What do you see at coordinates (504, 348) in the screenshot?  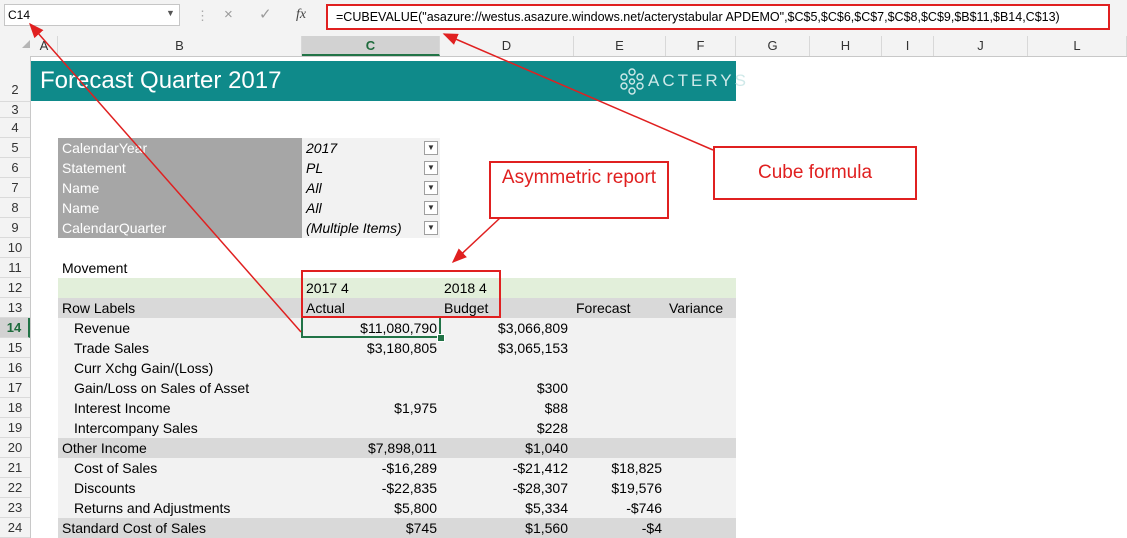 I see `cell-budget: $3,065,153` at bounding box center [504, 348].